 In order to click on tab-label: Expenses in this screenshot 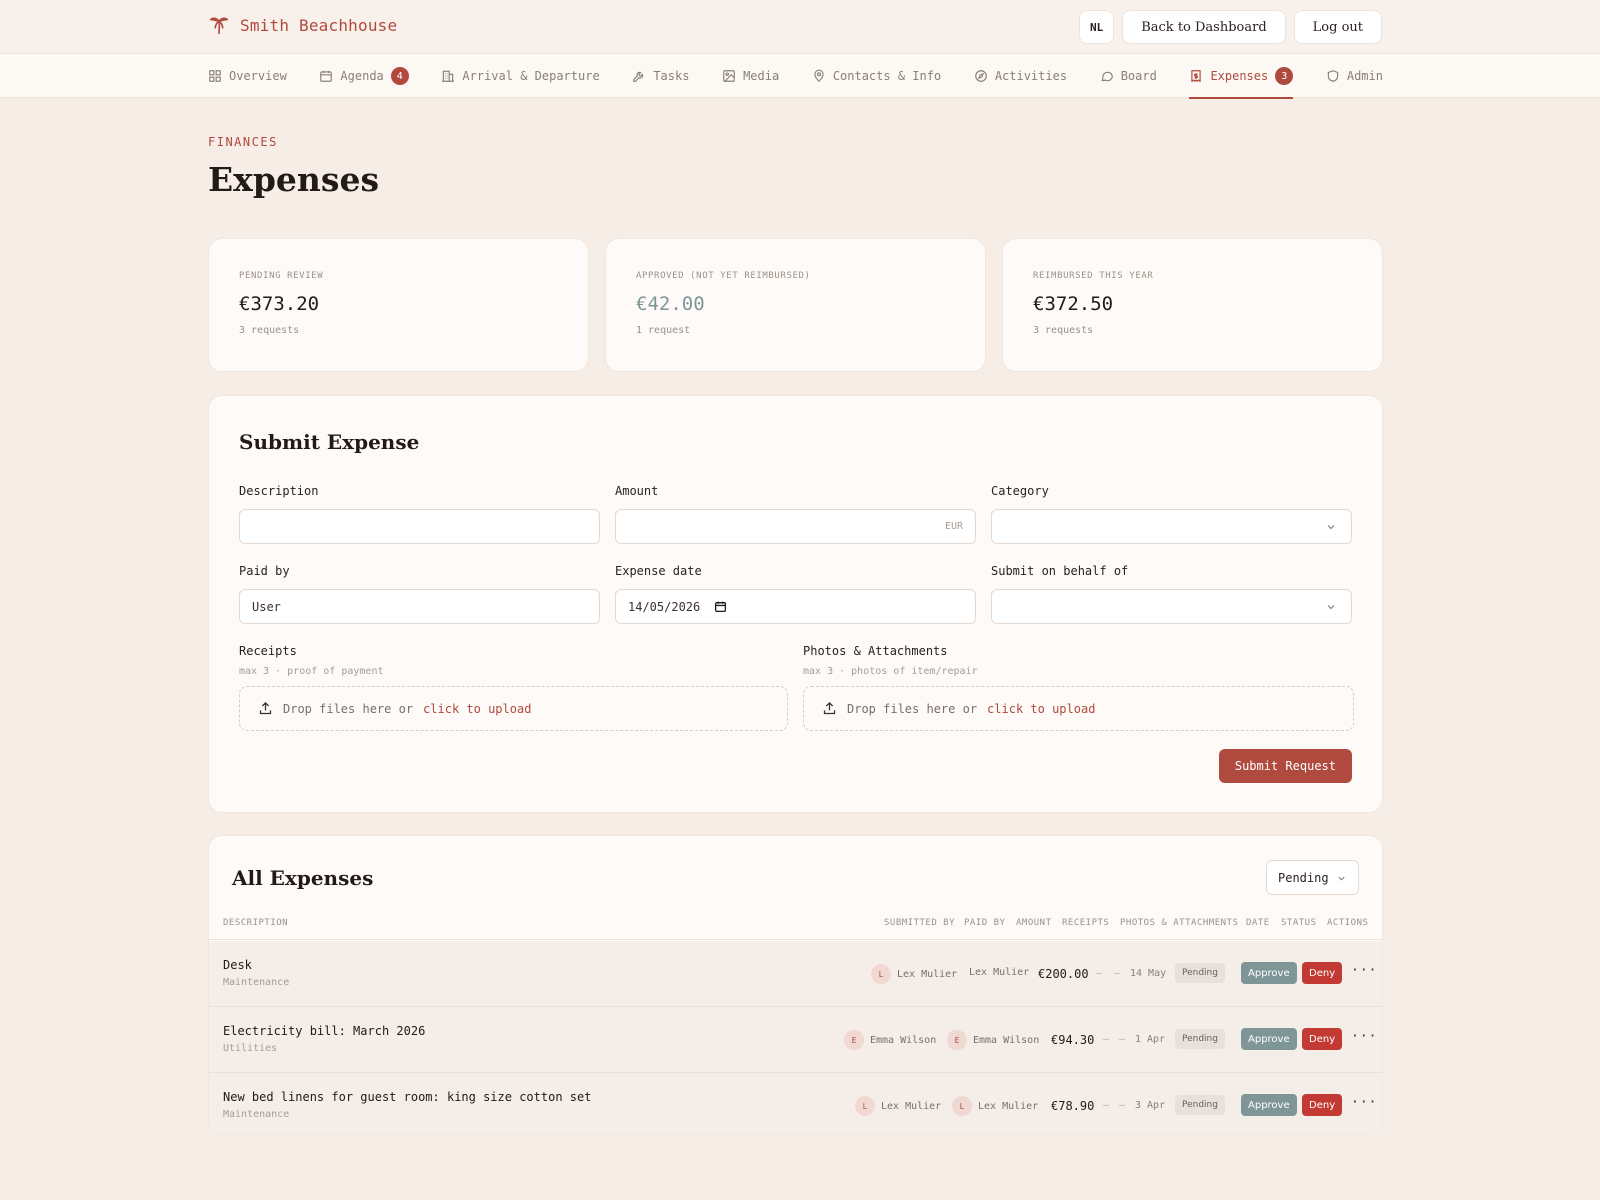, I will do `click(1239, 76)`.